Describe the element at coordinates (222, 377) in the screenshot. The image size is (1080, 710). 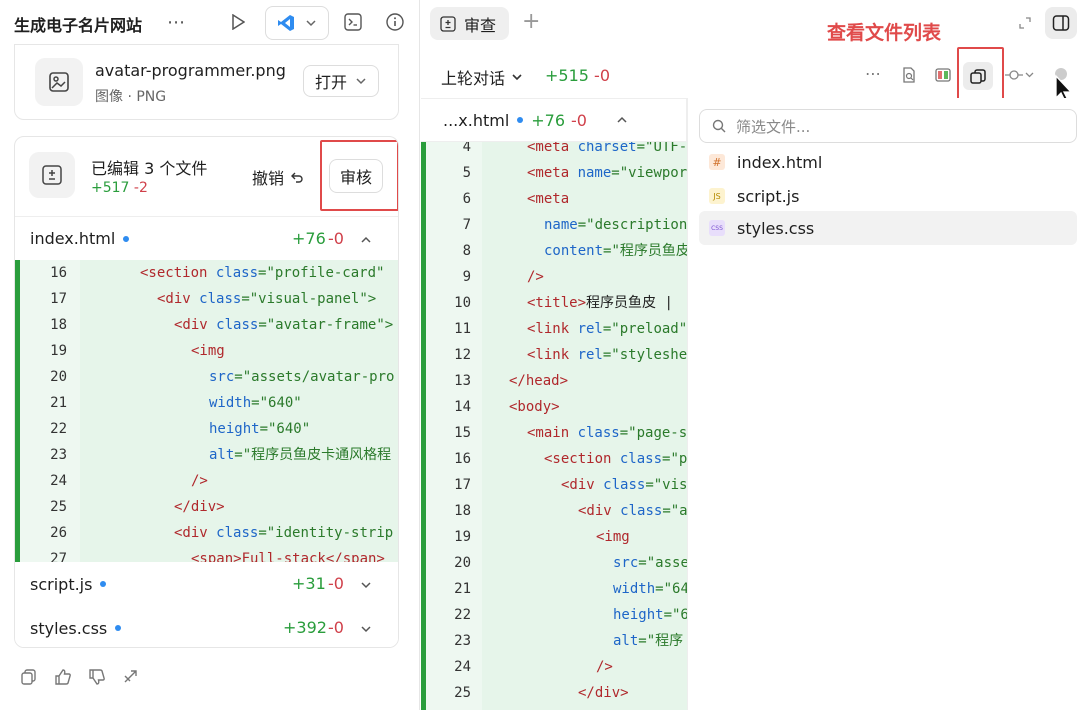
I see `code-line: 20 src="assets/avatar-pro` at that location.